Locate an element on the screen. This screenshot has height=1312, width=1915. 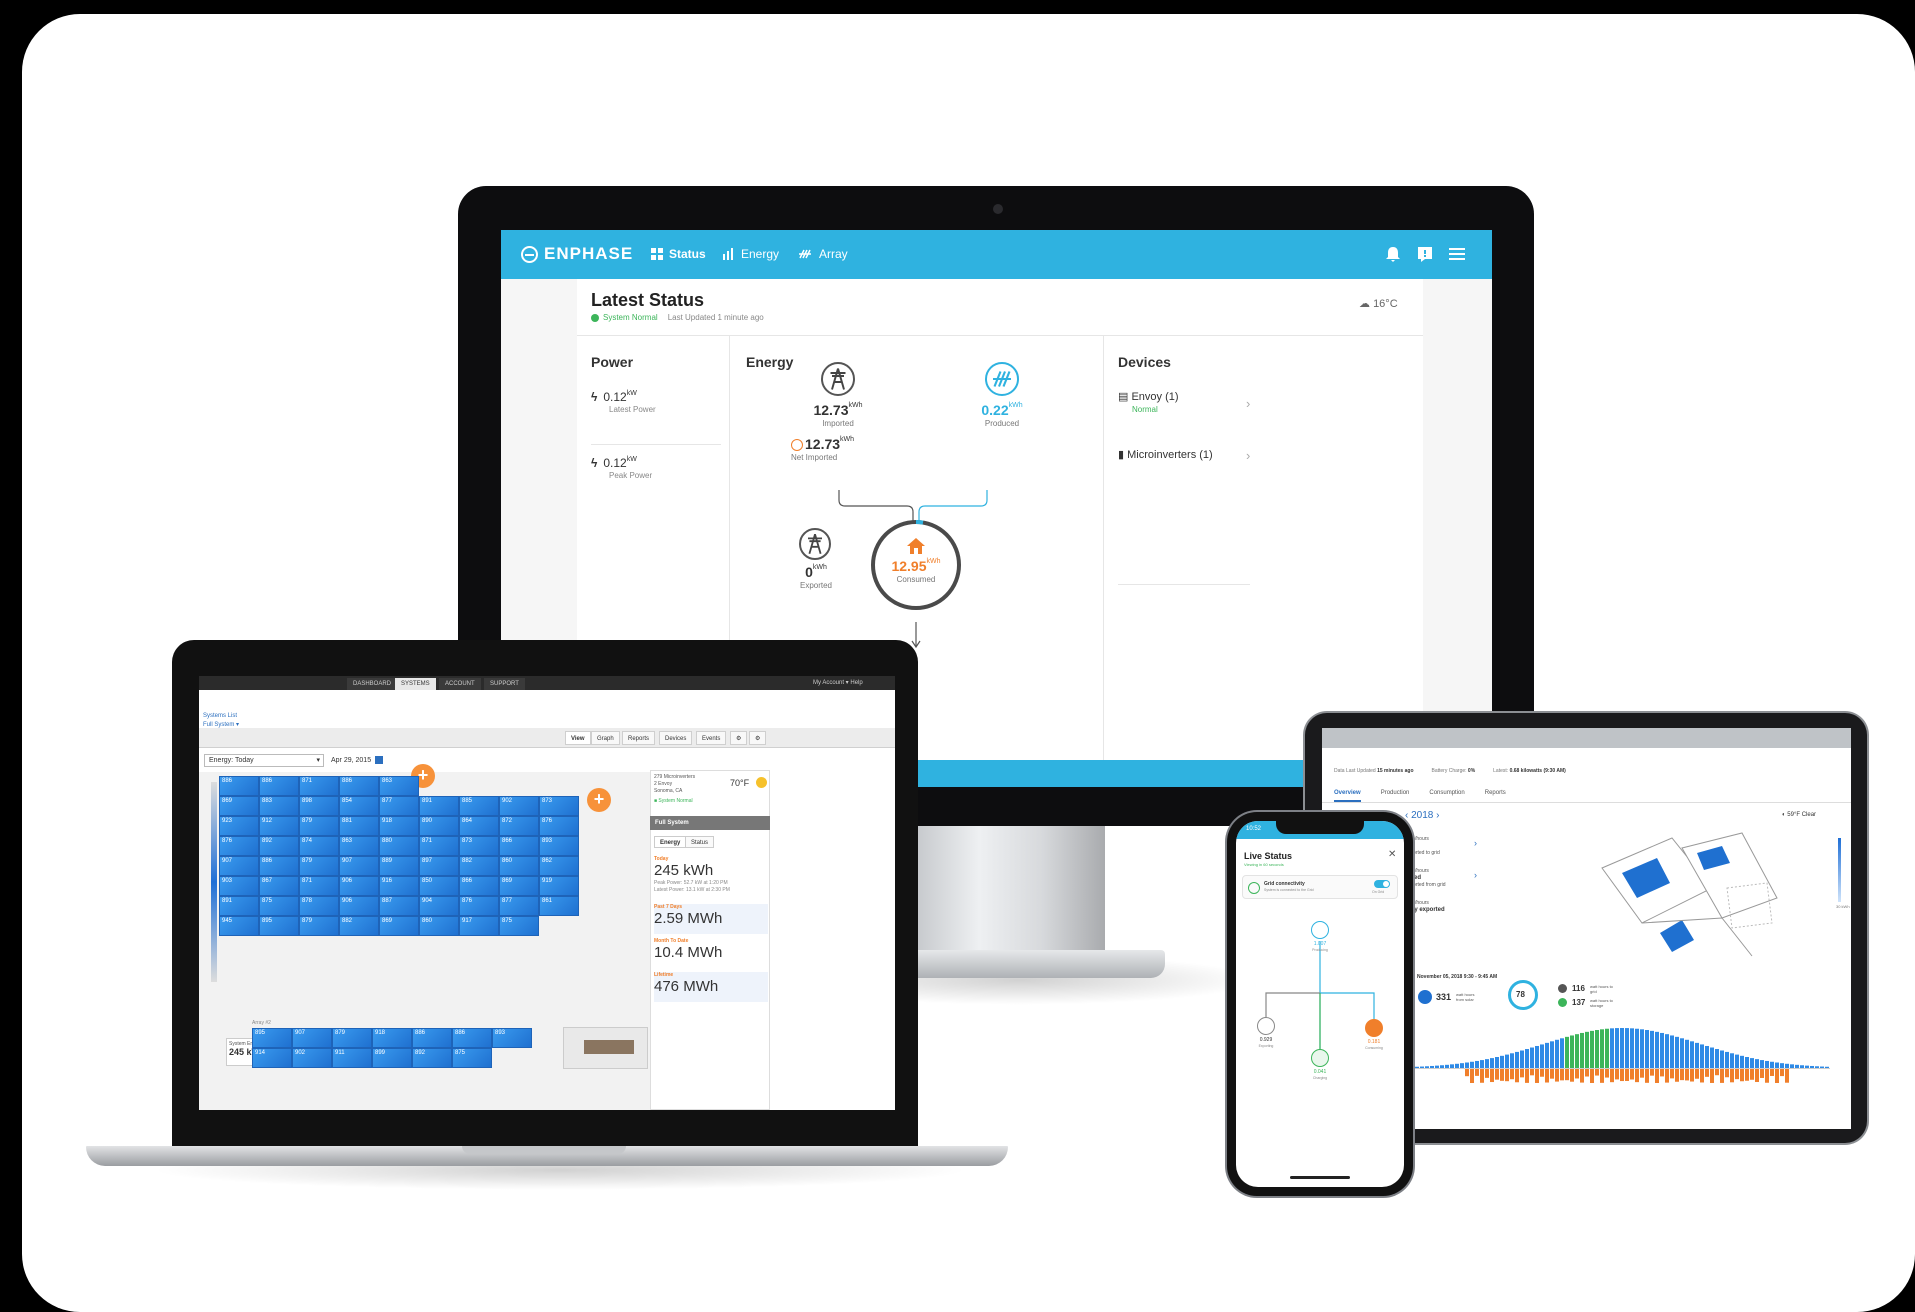
settings-icon-button: ⚙ is located at coordinates (739, 738).